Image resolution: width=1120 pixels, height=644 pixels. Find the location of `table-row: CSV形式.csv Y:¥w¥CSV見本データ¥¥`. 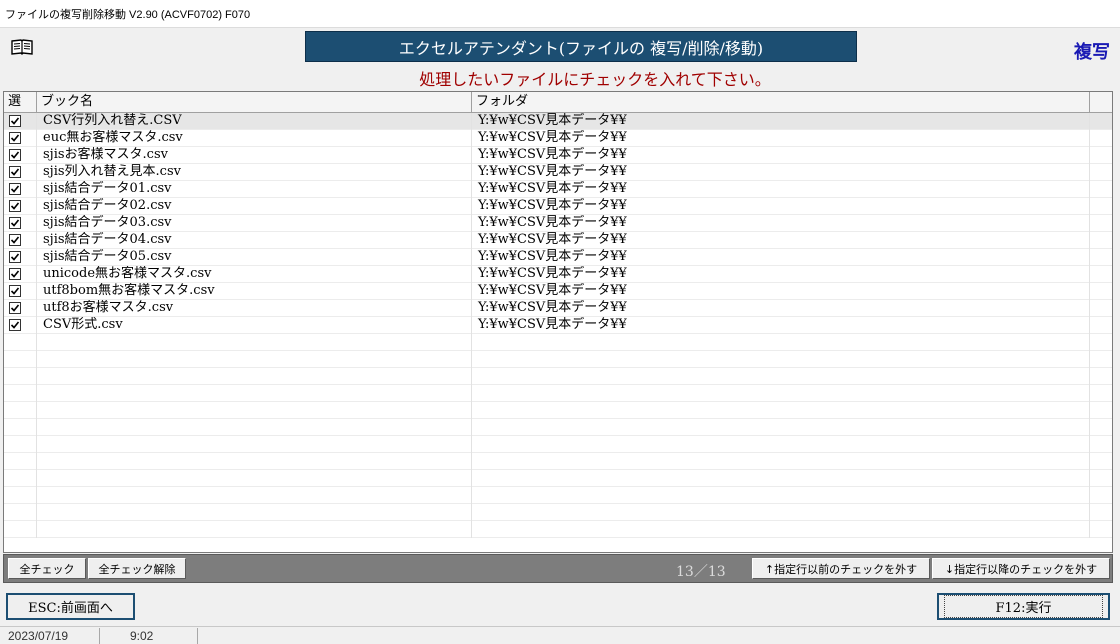

table-row: CSV形式.csv Y:¥w¥CSV見本データ¥¥ is located at coordinates (558, 325).